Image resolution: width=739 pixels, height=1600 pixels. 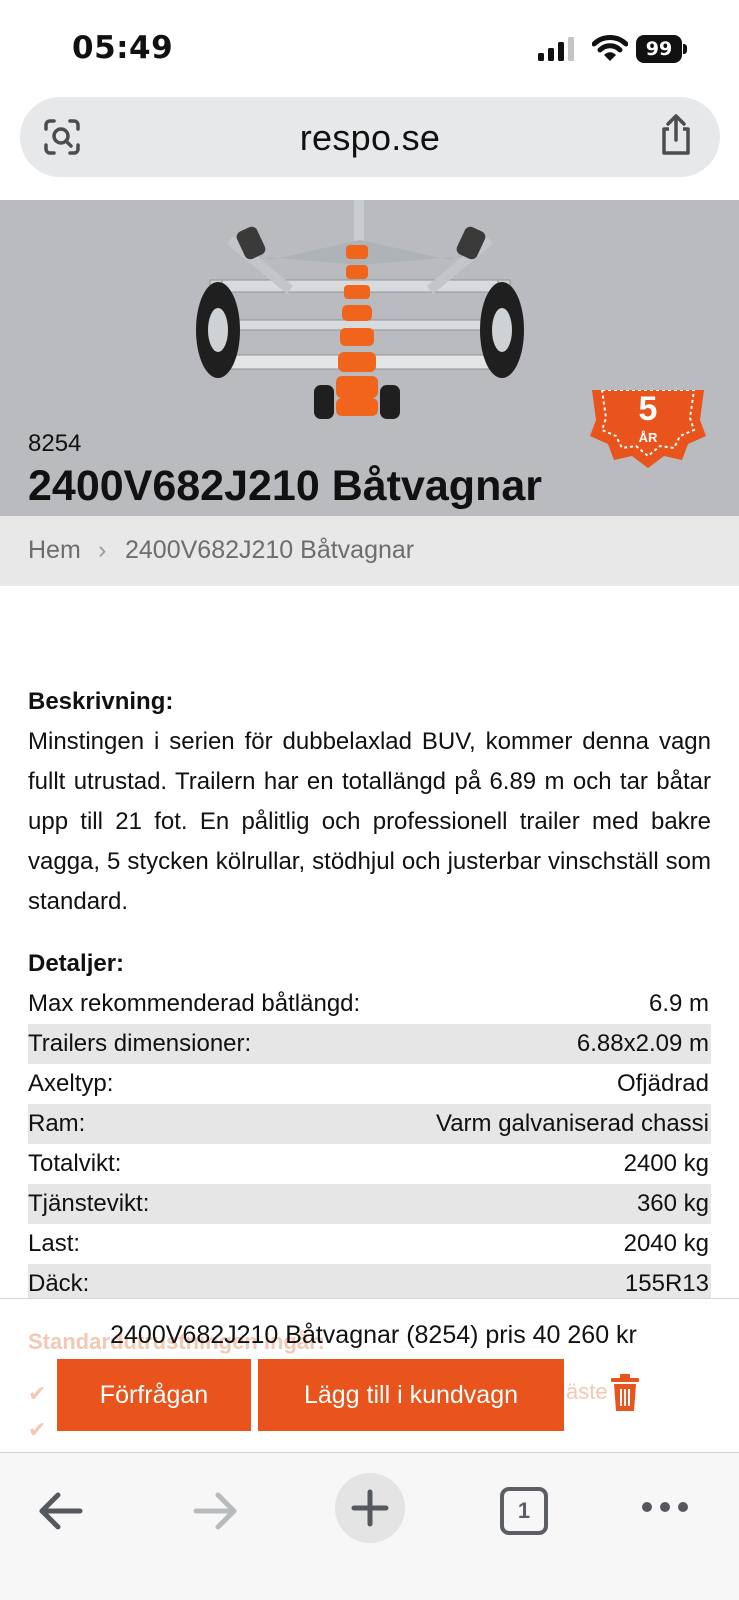 What do you see at coordinates (672, 1203) in the screenshot?
I see `detail-value: 360 kg` at bounding box center [672, 1203].